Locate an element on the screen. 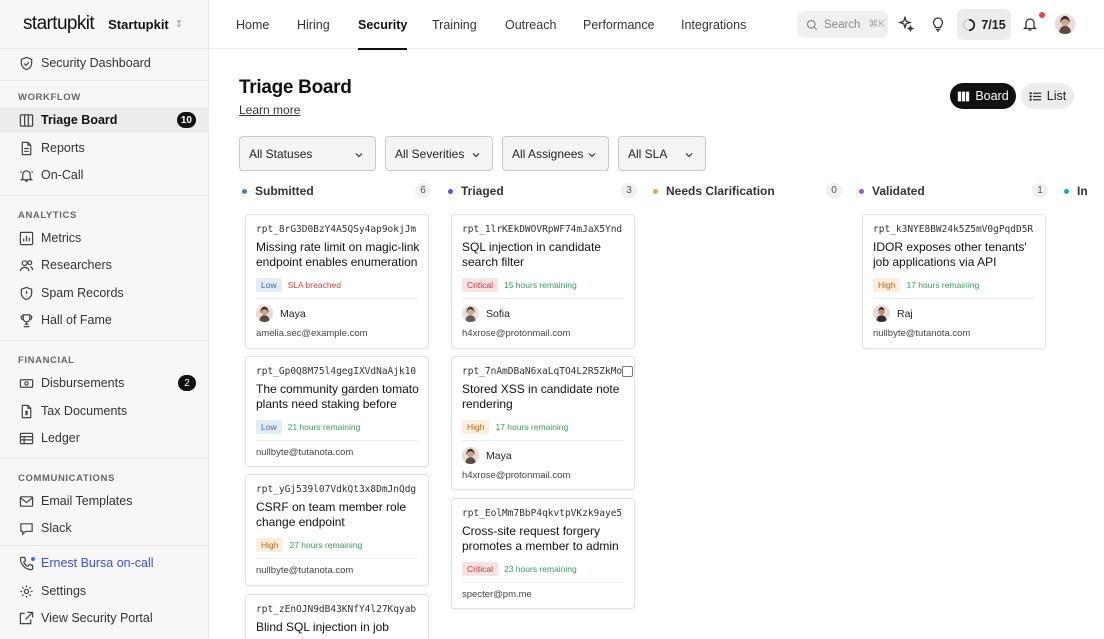 Image resolution: width=1104 pixels, height=639 pixels. severity-badge: Low is located at coordinates (269, 285).